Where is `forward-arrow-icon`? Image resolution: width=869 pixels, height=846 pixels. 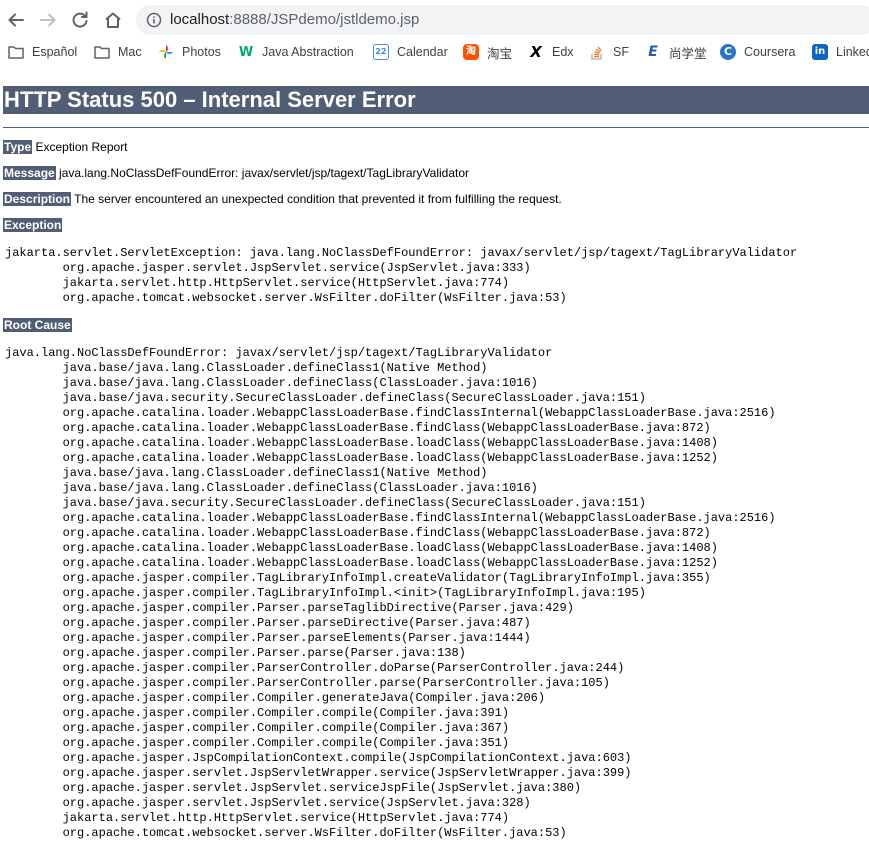
forward-arrow-icon is located at coordinates (48, 20).